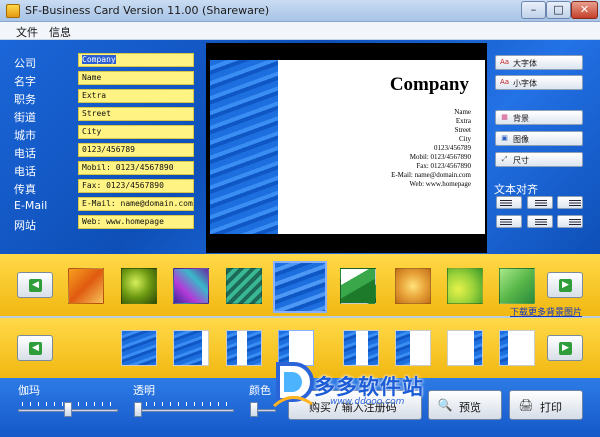 This screenshot has height=437, width=600. Describe the element at coordinates (539, 138) in the screenshot. I see `image-button: ▣ 图像` at that location.